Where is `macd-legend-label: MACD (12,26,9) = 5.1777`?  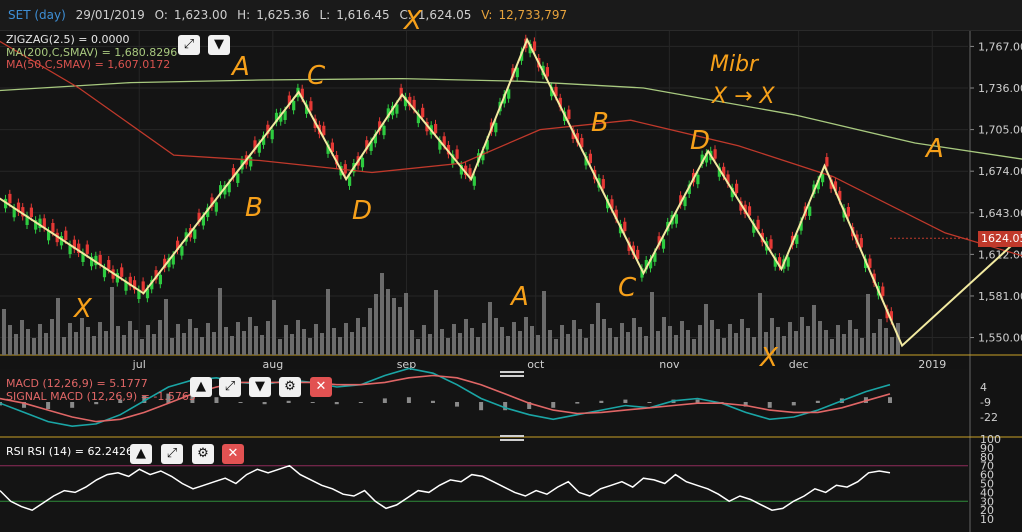
macd-legend-label: MACD (12,26,9) = 5.1777 is located at coordinates (77, 383).